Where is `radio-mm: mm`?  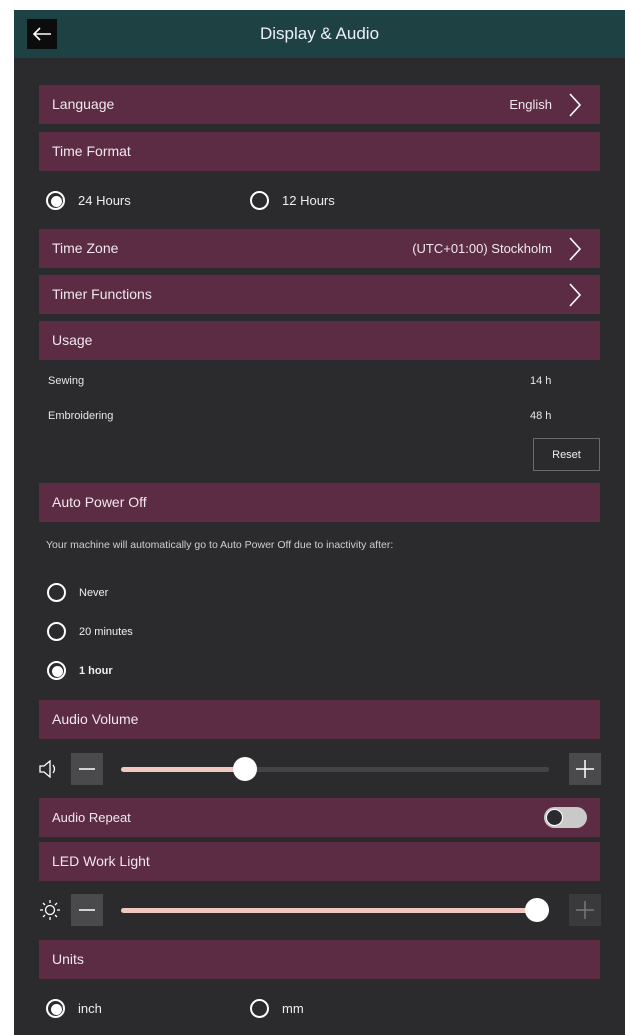
radio-mm: mm is located at coordinates (277, 1008).